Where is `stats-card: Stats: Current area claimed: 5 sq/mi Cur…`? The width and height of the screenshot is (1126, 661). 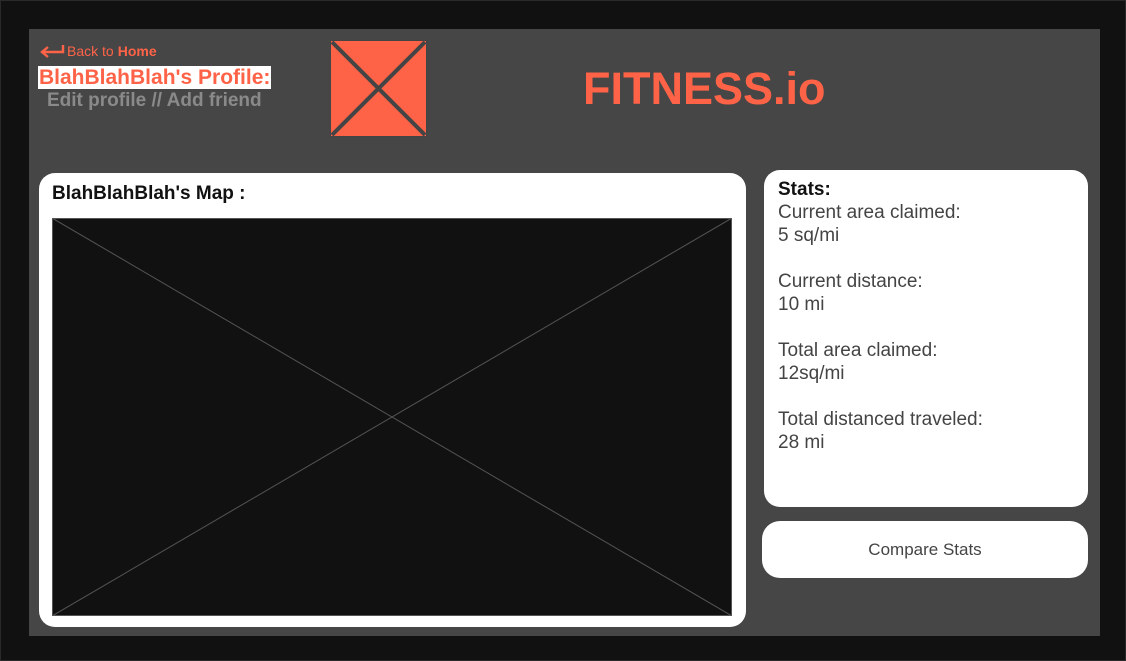 stats-card: Stats: Current area claimed: 5 sq/mi Cur… is located at coordinates (926, 338).